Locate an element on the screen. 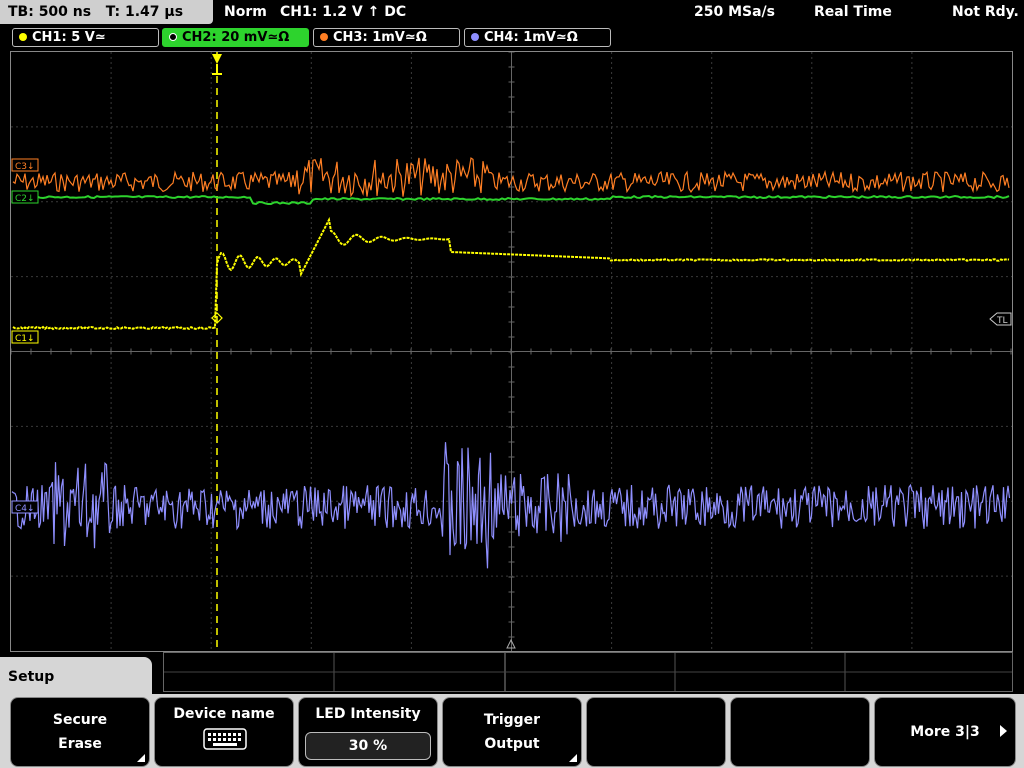 This screenshot has width=1024, height=768. trigger-level-label: TL is located at coordinates (1002, 321).